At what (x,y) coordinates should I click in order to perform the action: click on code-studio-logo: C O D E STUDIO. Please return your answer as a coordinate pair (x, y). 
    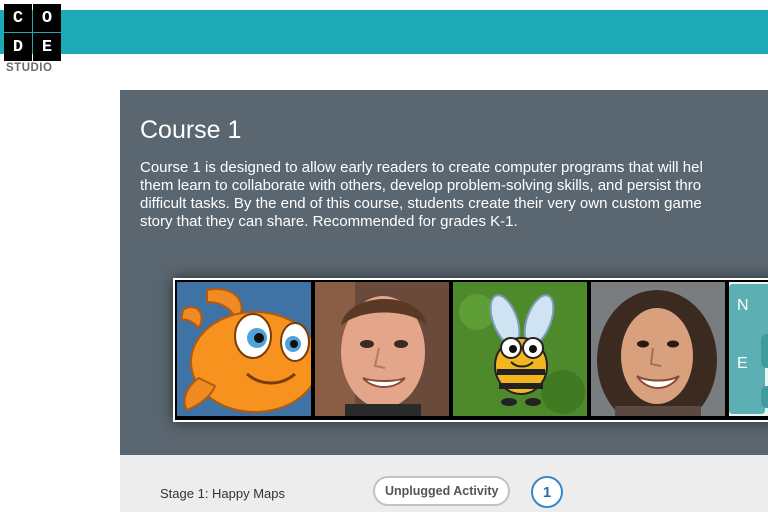
    Looking at the image, I should click on (33, 40).